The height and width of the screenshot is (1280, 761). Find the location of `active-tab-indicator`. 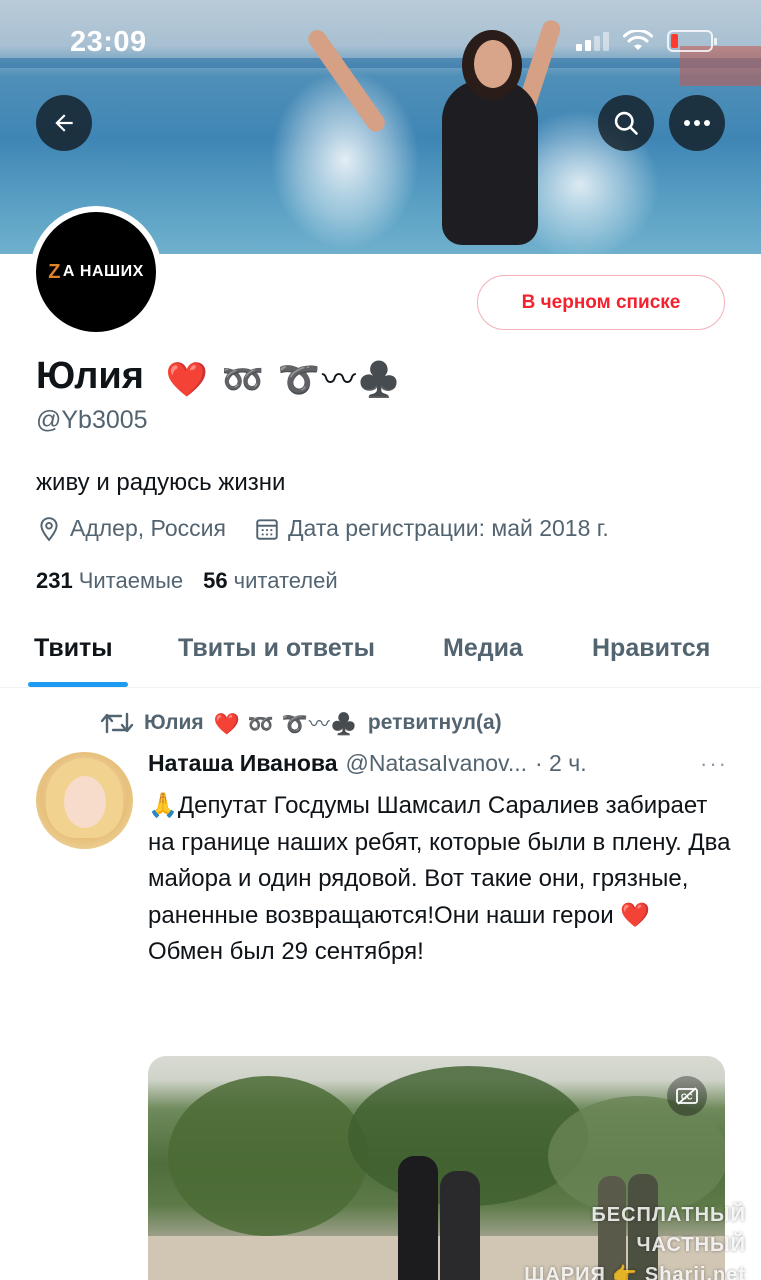

active-tab-indicator is located at coordinates (78, 684).